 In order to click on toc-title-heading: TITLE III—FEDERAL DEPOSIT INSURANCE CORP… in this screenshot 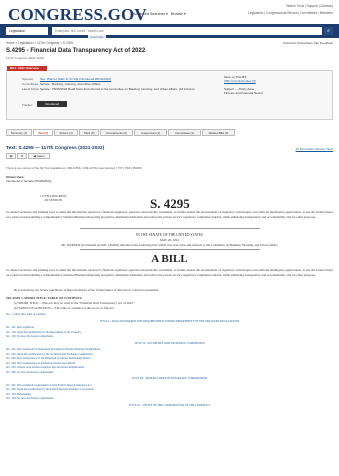, I will do `click(169, 379)`.